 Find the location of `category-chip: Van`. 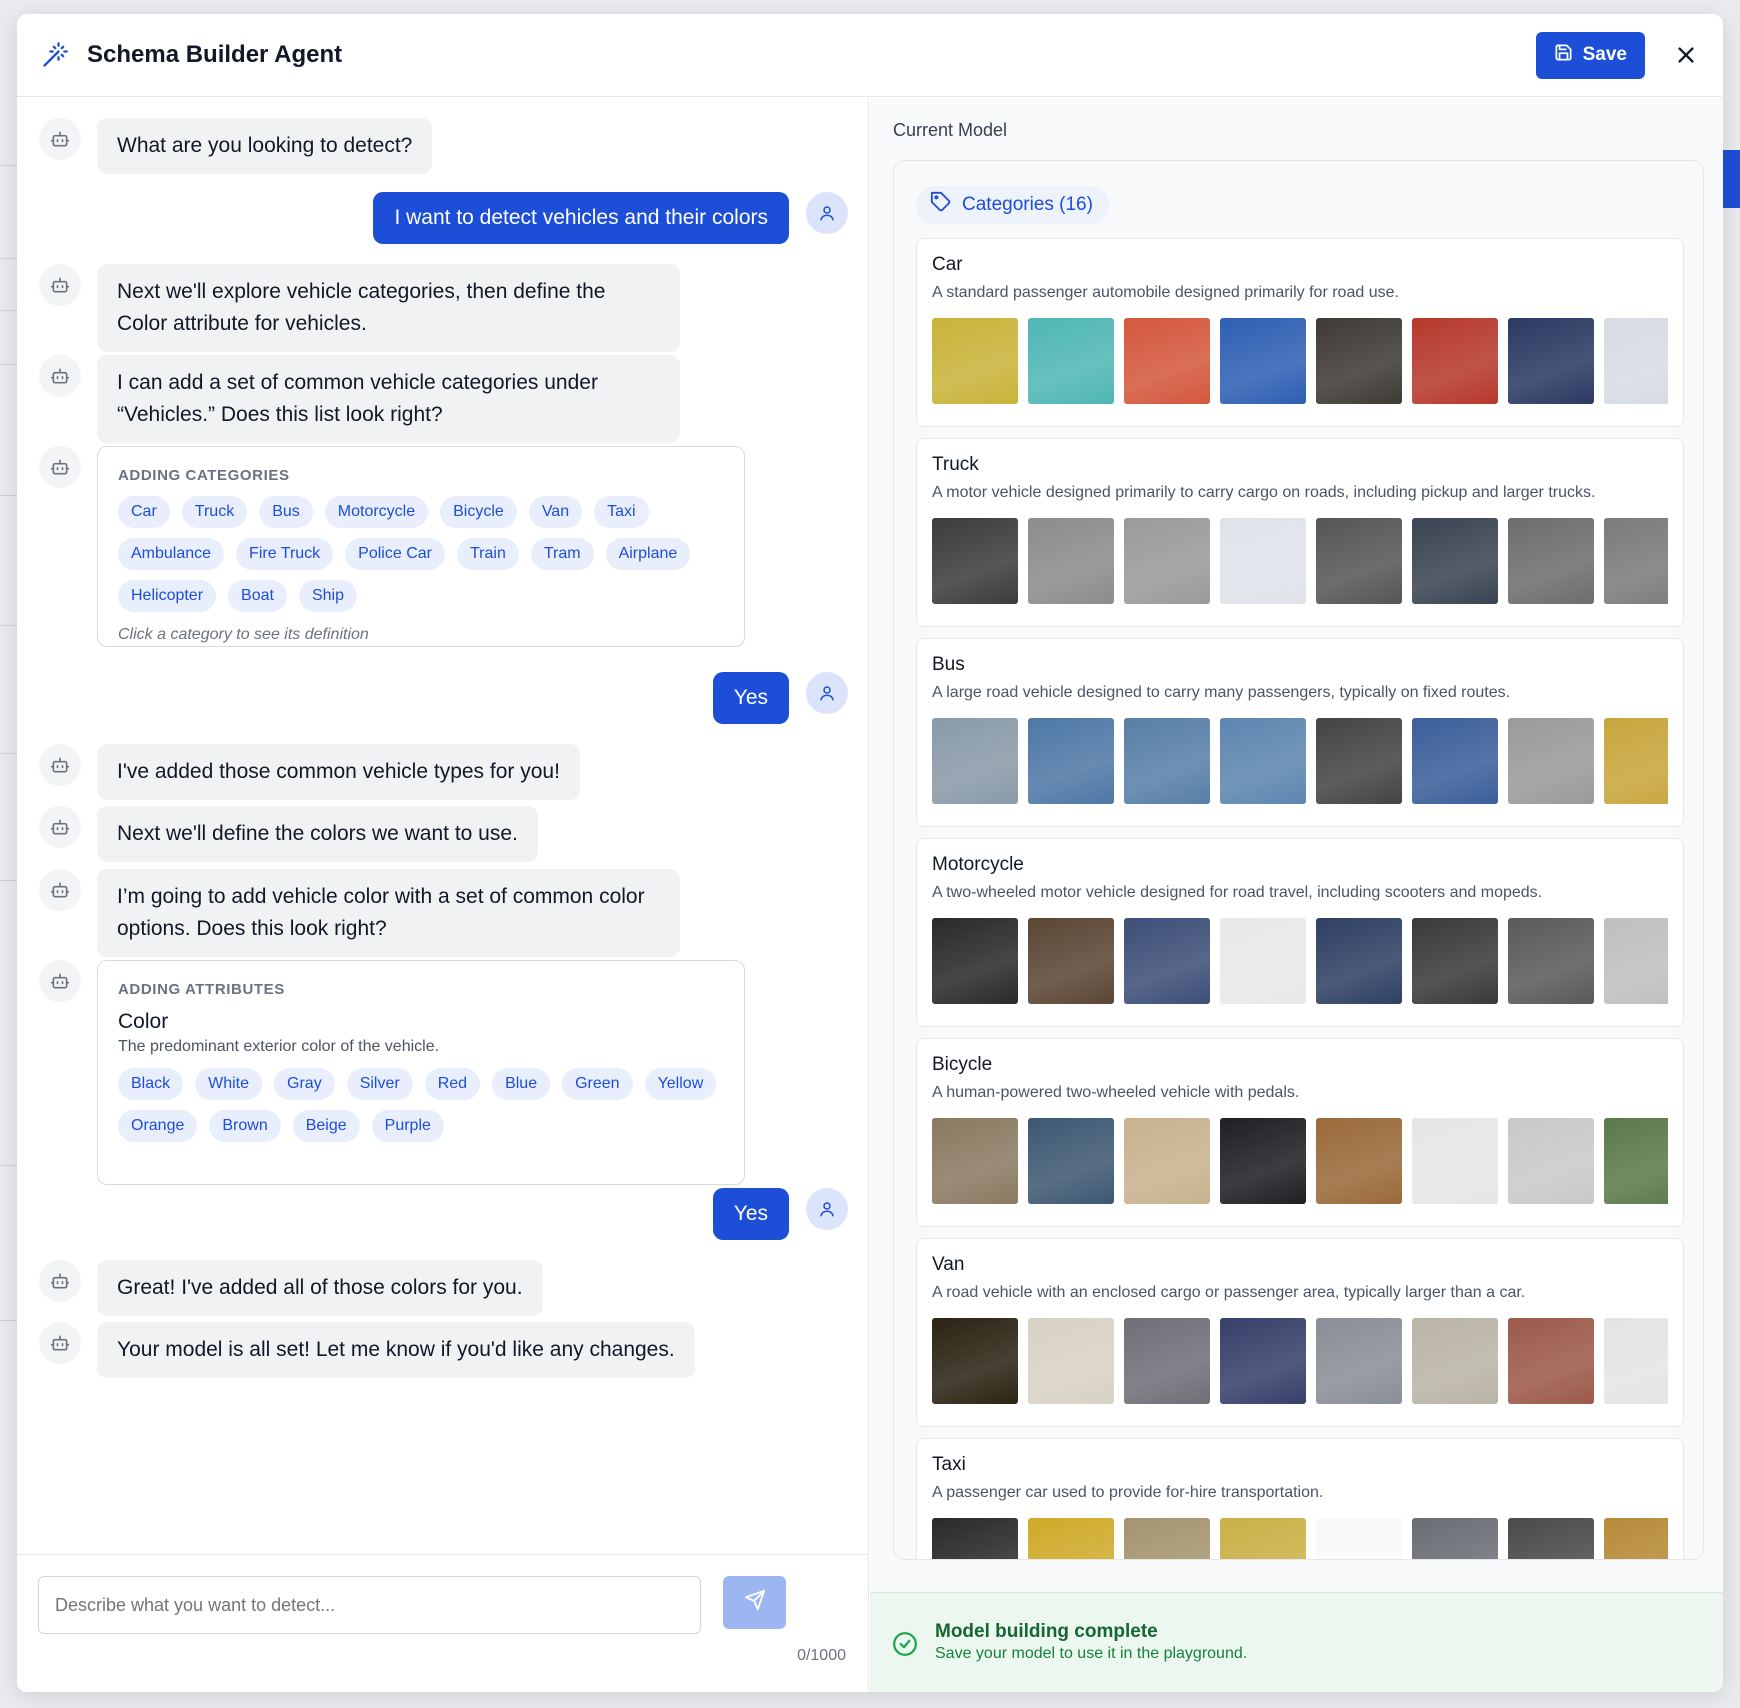

category-chip: Van is located at coordinates (555, 512).